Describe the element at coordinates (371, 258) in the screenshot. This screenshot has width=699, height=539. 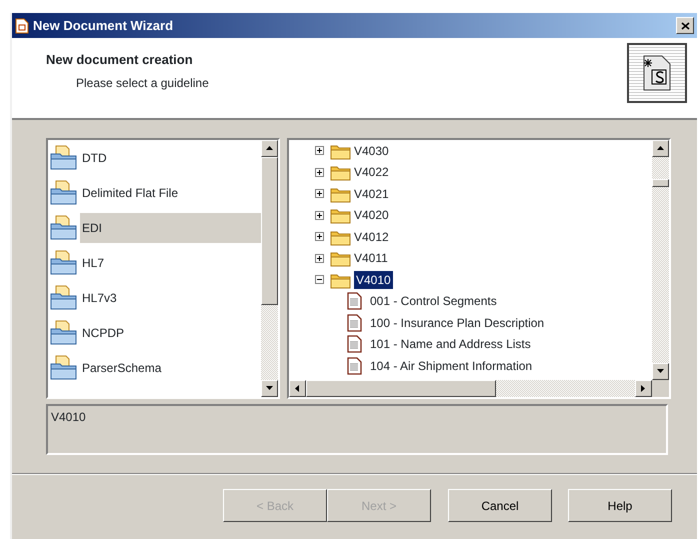
I see `tree-item: V4011` at that location.